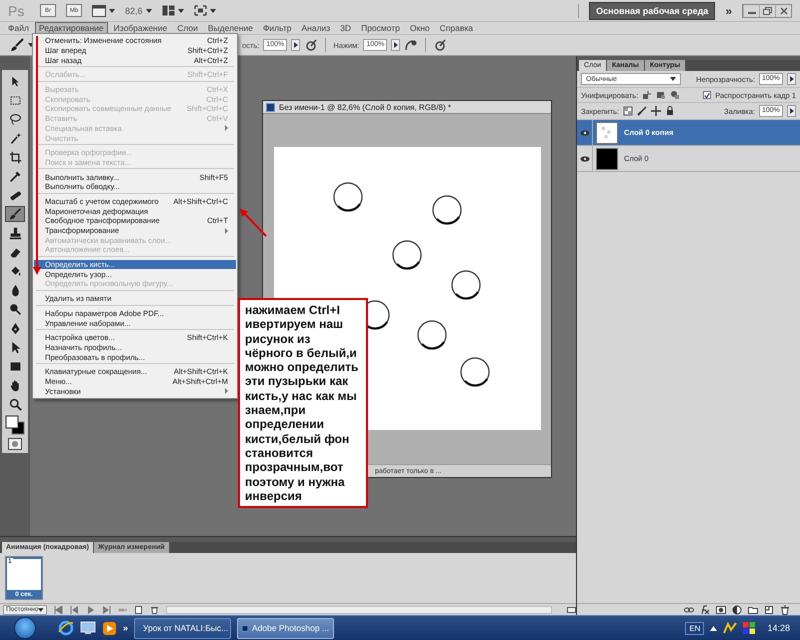 Image resolution: width=800 pixels, height=640 pixels. Describe the element at coordinates (17, 10) in the screenshot. I see `app-logo: Ps` at that location.